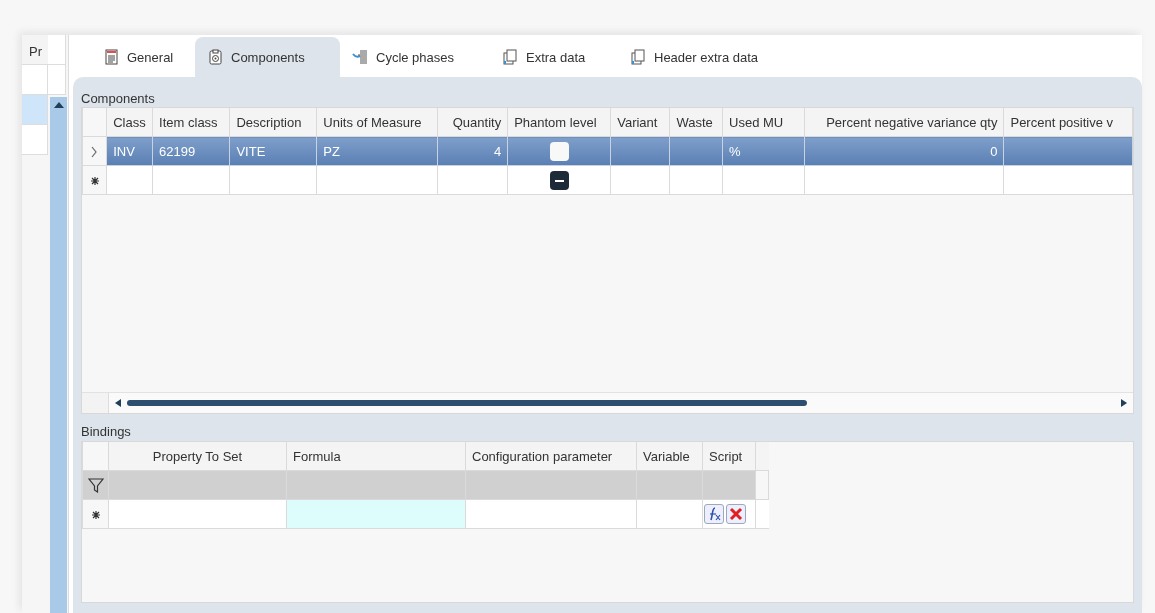 This screenshot has width=1155, height=613. Describe the element at coordinates (1068, 122) in the screenshot. I see `column-header: Percent positive v` at that location.